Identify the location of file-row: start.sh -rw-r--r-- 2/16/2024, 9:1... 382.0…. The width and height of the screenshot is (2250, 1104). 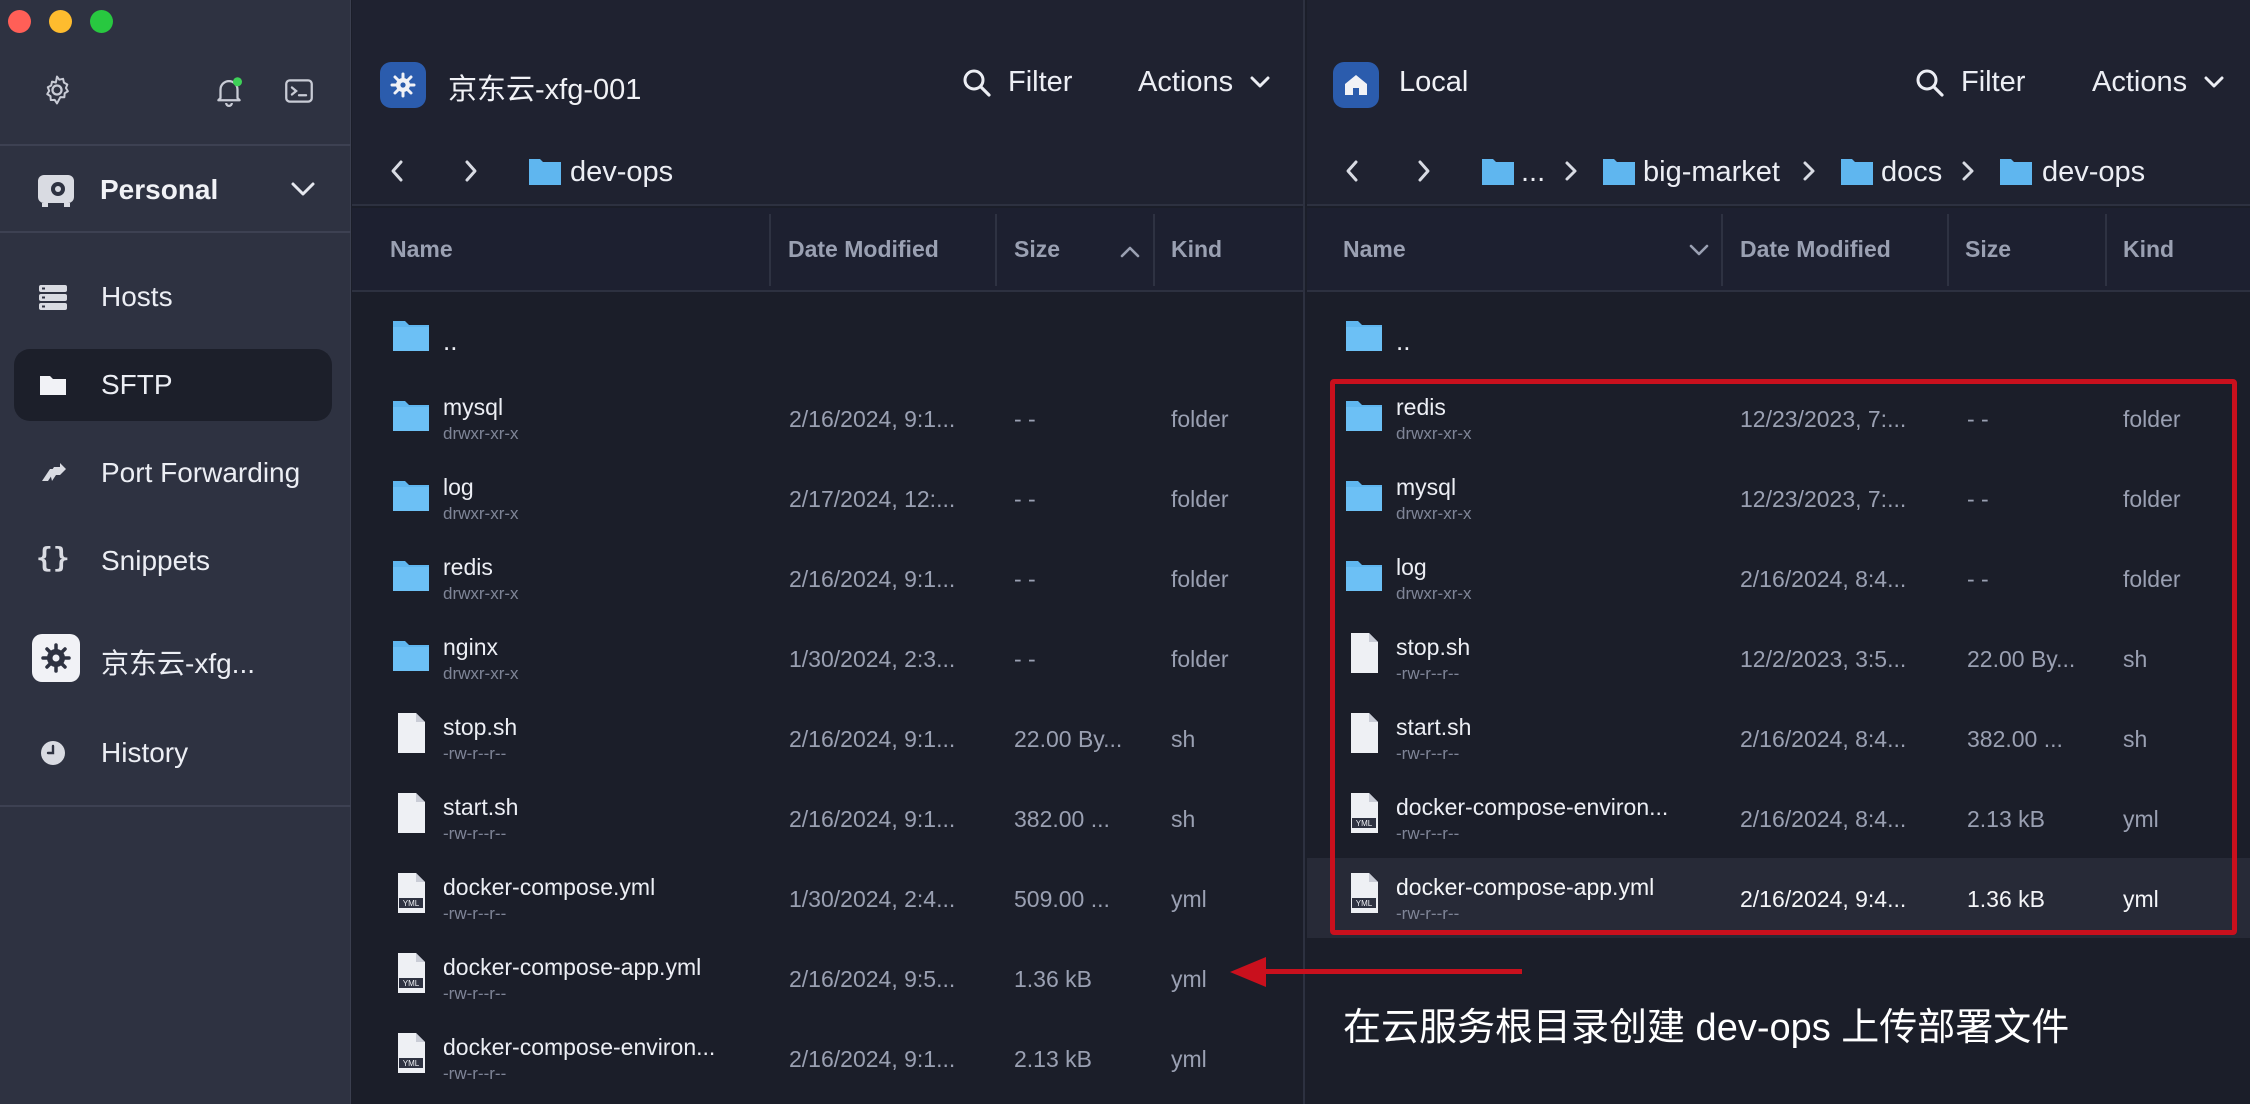
(827, 818).